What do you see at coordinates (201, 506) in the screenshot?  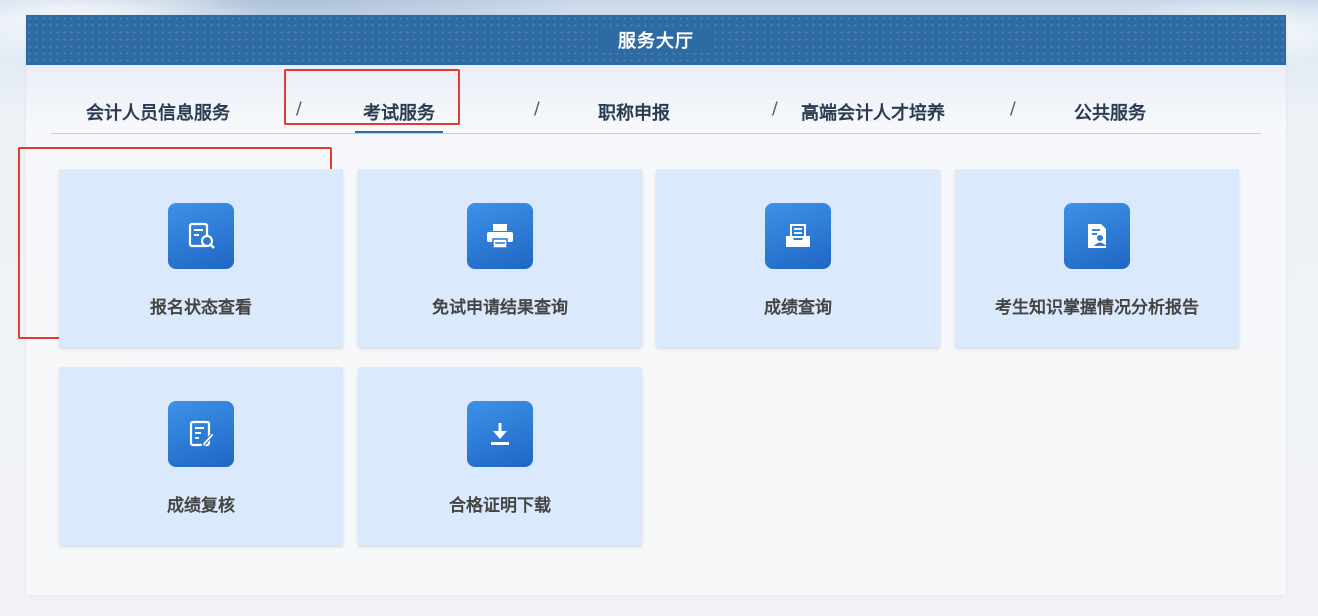 I see `card-label: 成绩复核` at bounding box center [201, 506].